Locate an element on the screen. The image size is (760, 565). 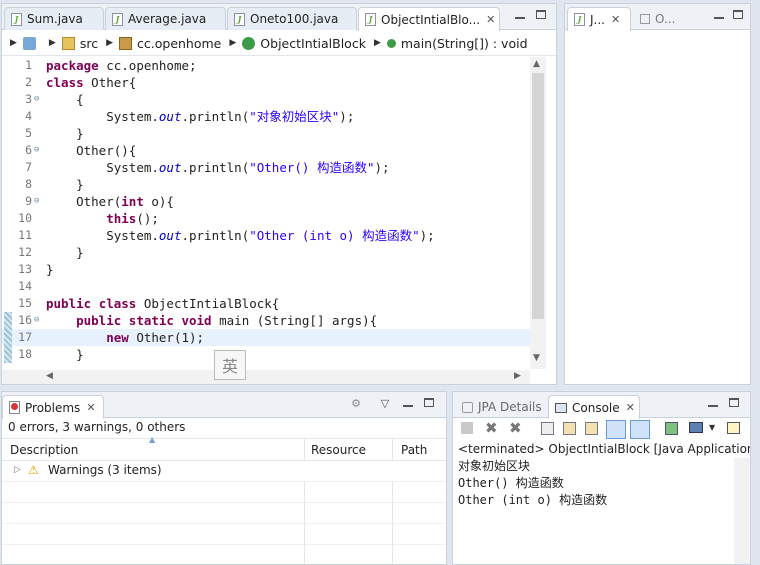
editor-vertical-scrollbar: ▲ ▼ is located at coordinates (538, 213).